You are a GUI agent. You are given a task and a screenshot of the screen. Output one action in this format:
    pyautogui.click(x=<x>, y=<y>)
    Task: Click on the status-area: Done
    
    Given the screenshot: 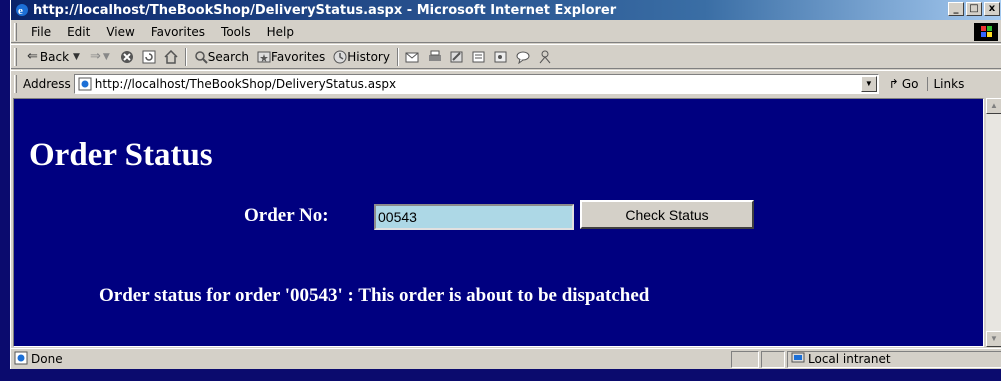 What is the action you would take?
    pyautogui.click(x=371, y=359)
    